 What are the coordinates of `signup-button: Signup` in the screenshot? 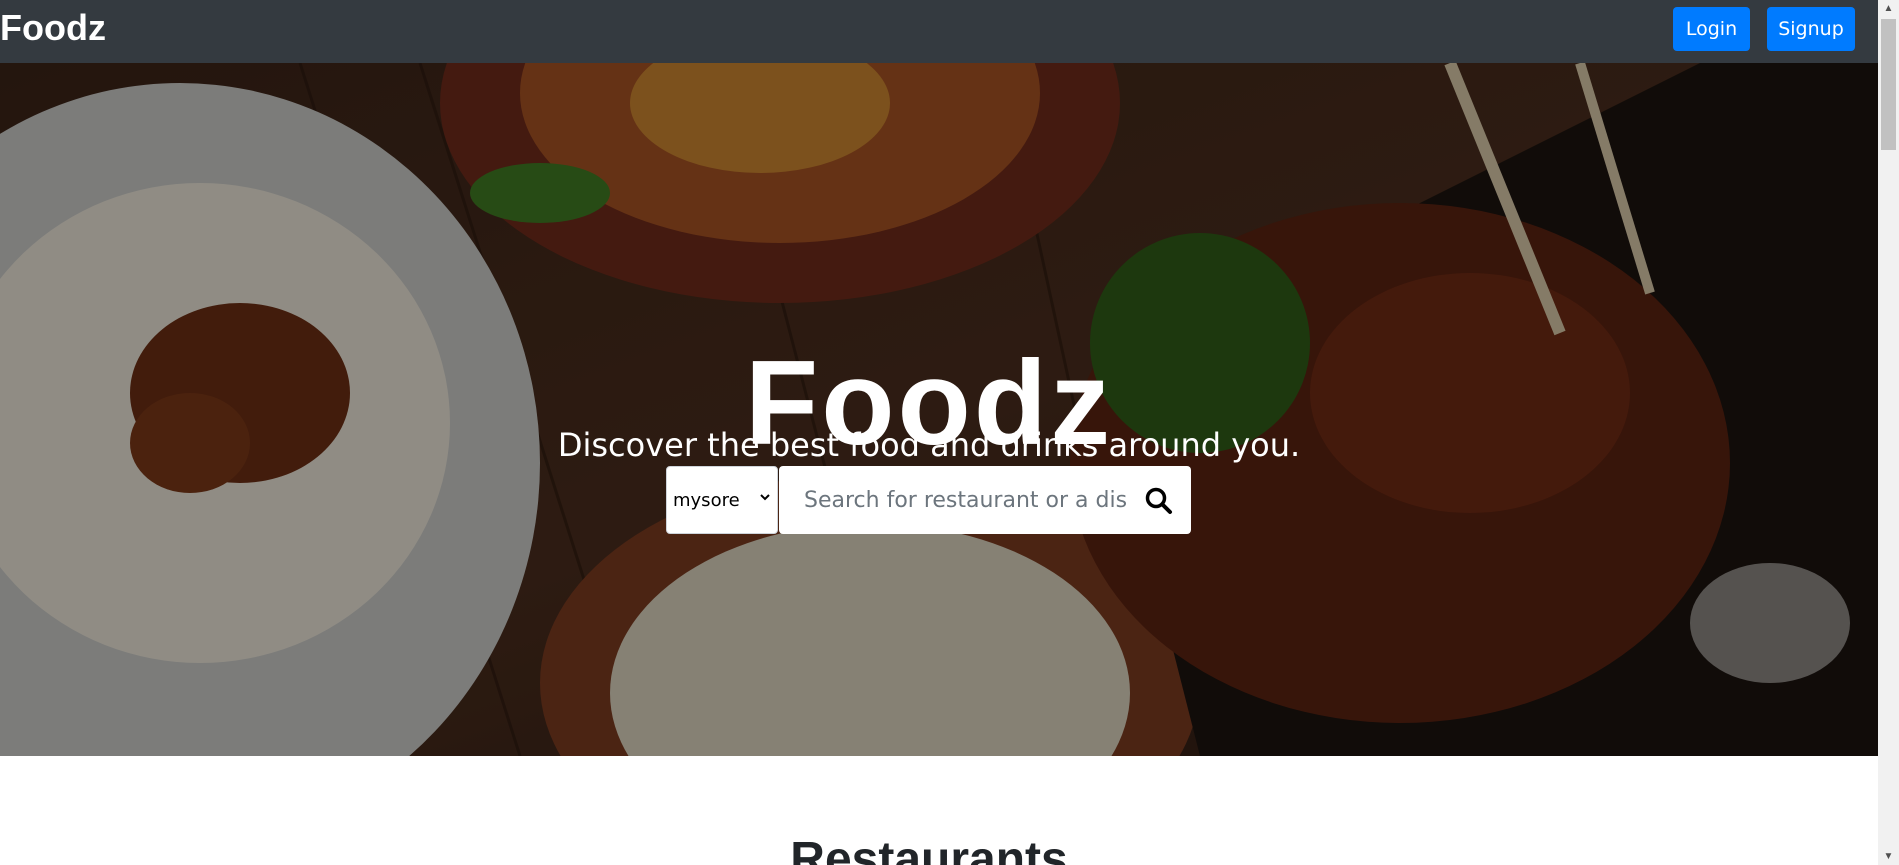 It's located at (1811, 29).